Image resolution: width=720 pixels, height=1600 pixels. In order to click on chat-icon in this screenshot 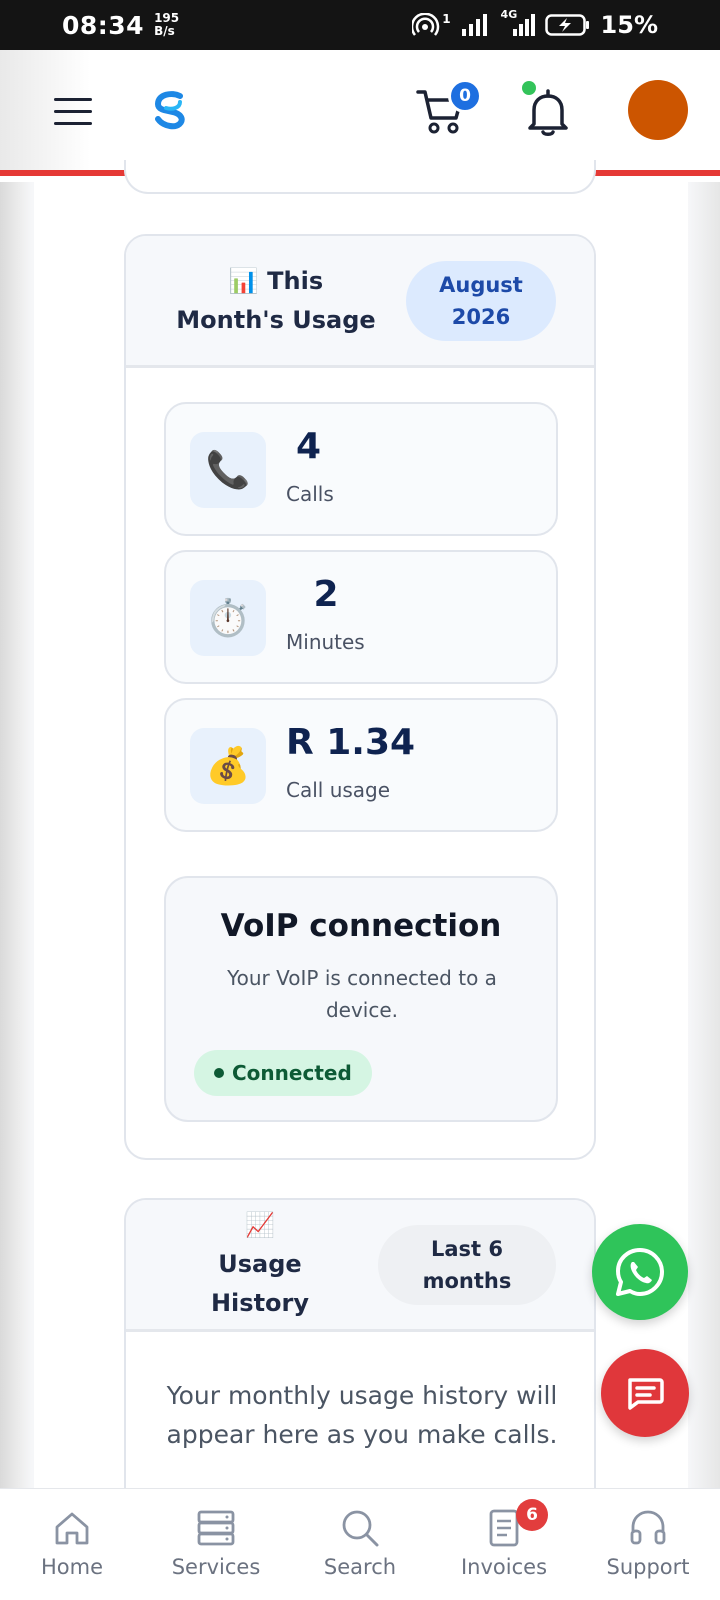, I will do `click(646, 1394)`.